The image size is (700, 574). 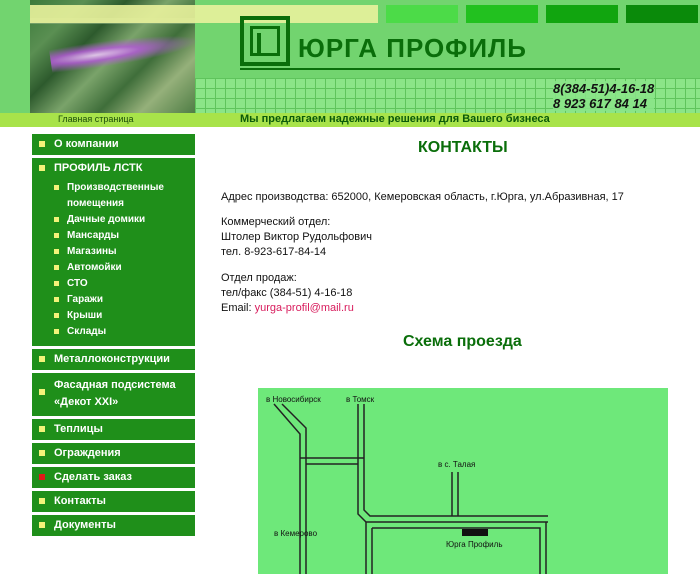 What do you see at coordinates (106, 219) in the screenshot?
I see `nav-sublabel: Дачные домики` at bounding box center [106, 219].